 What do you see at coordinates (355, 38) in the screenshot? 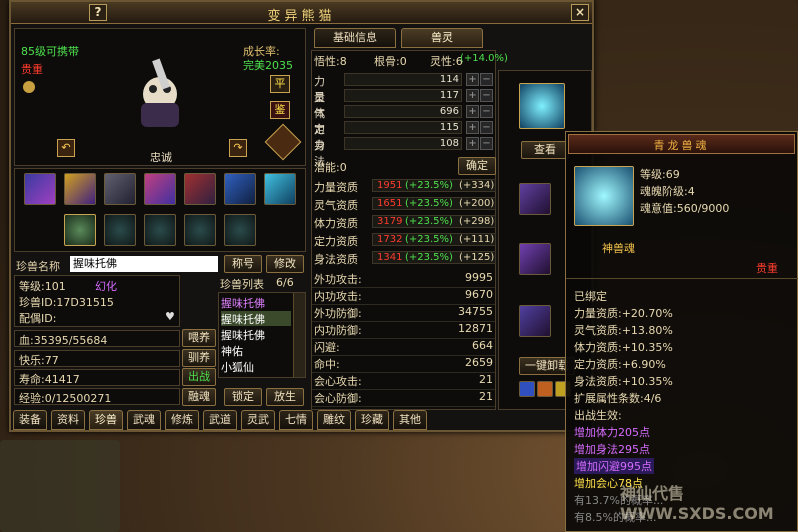
I see `tab-basic-info: 基础信息` at bounding box center [355, 38].